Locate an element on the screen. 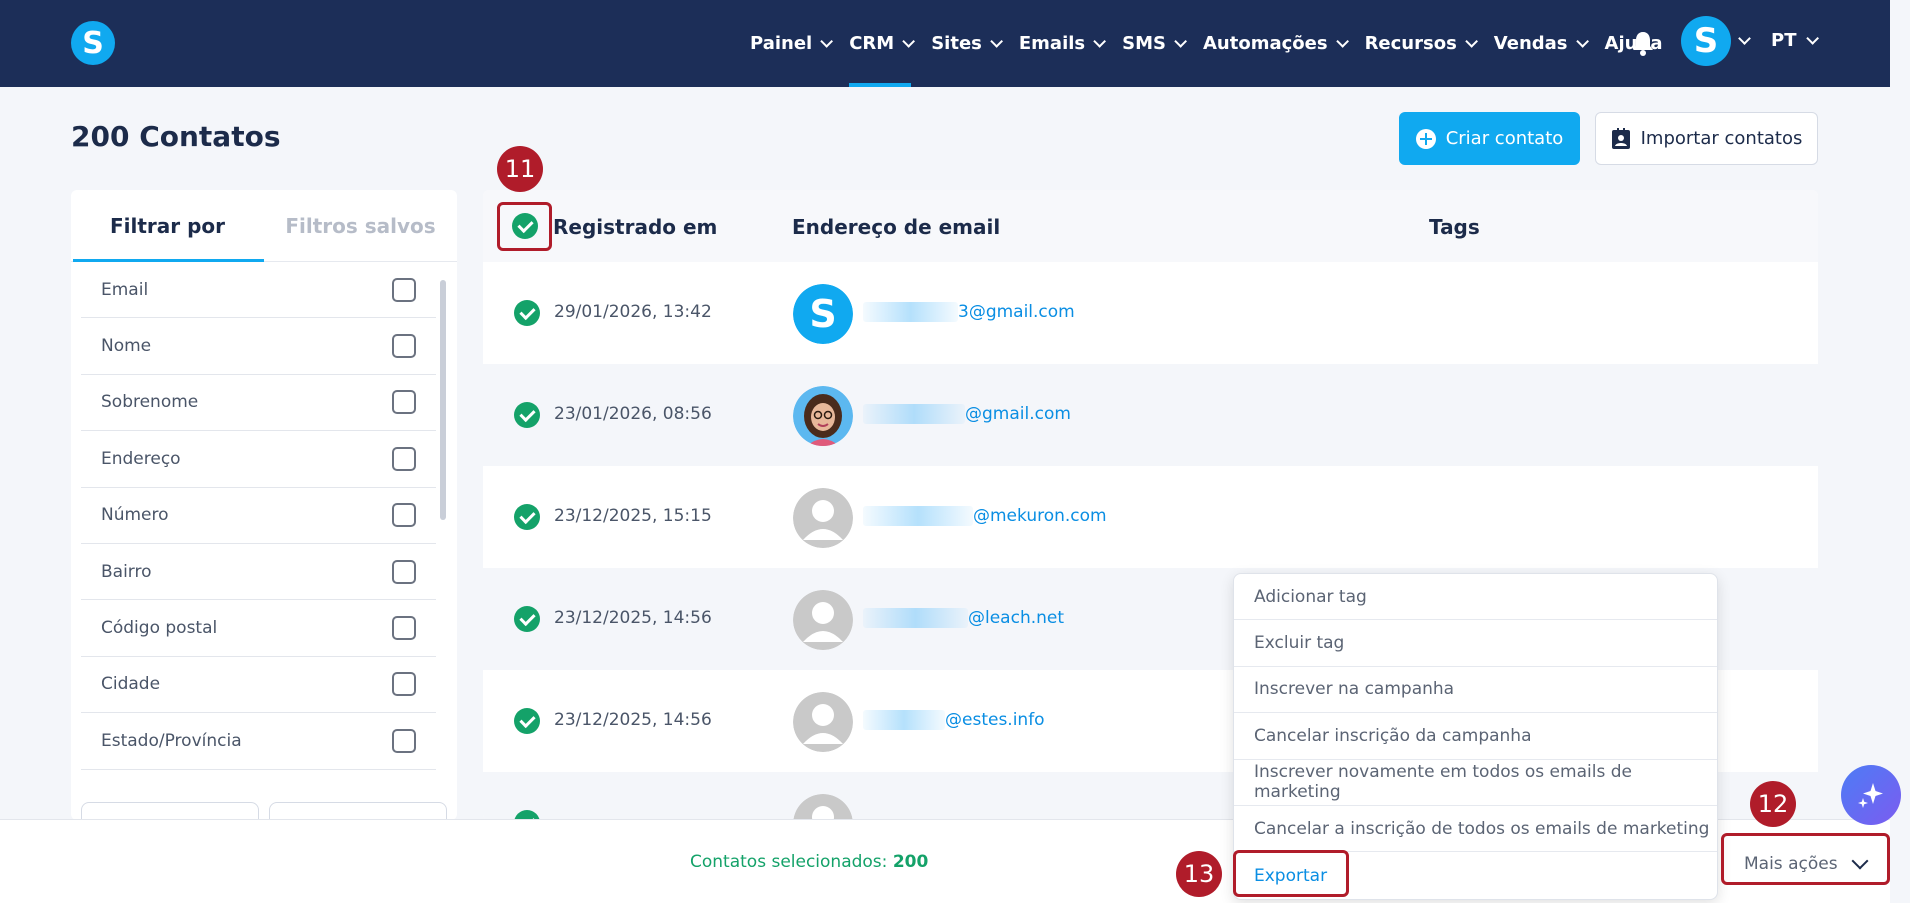 The image size is (1910, 903). annotation-badge: 11 is located at coordinates (520, 169).